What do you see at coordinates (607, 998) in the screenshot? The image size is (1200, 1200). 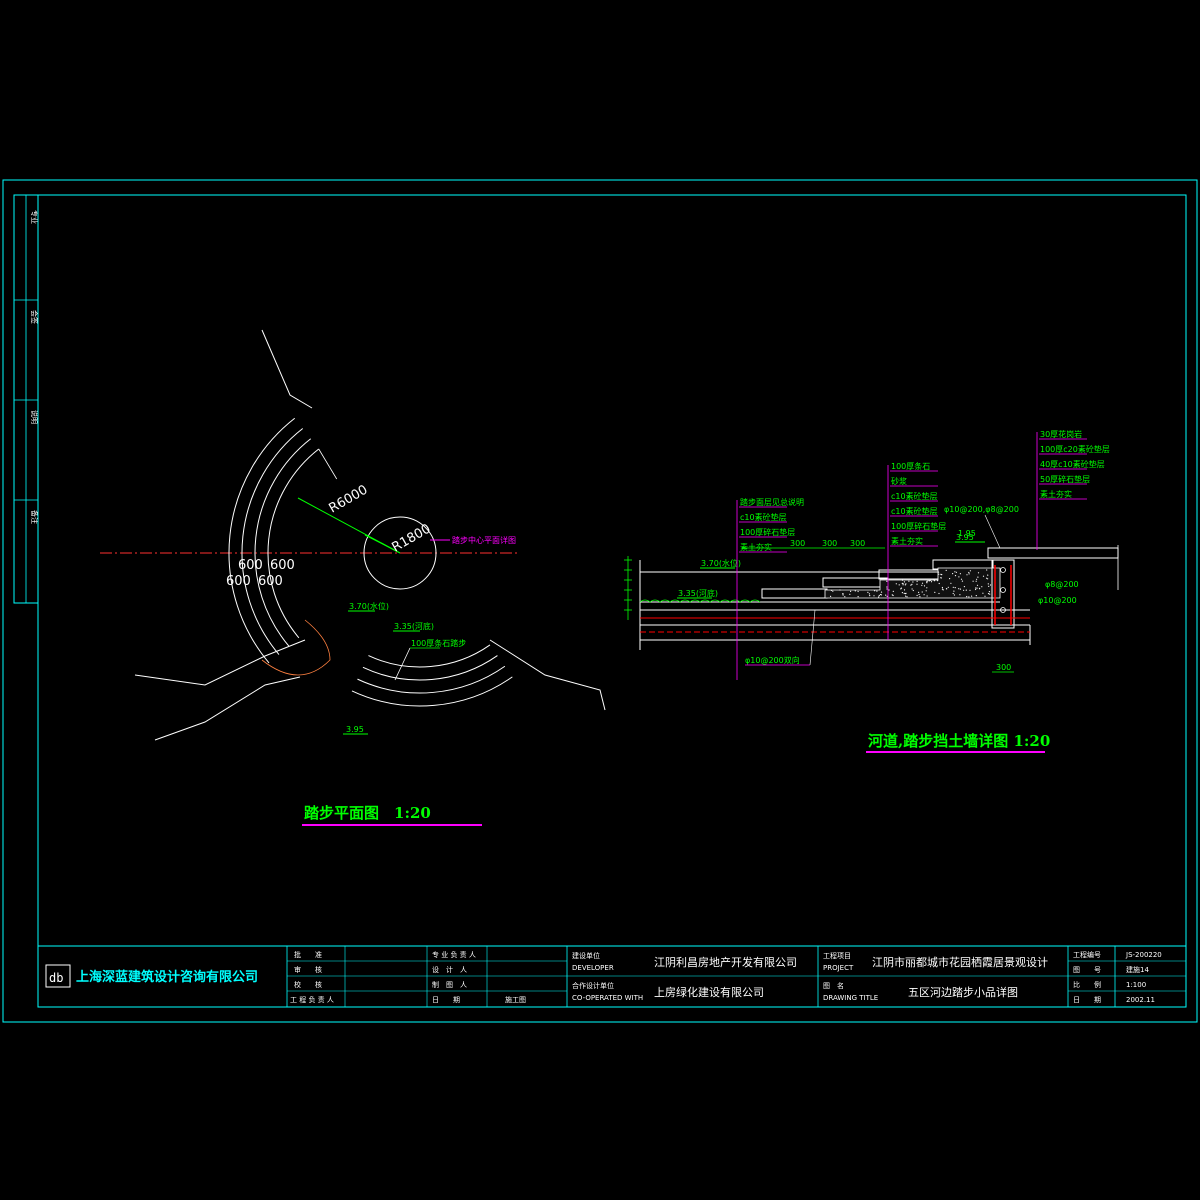 I see `co-label-en: CO-OPERATED WITH` at bounding box center [607, 998].